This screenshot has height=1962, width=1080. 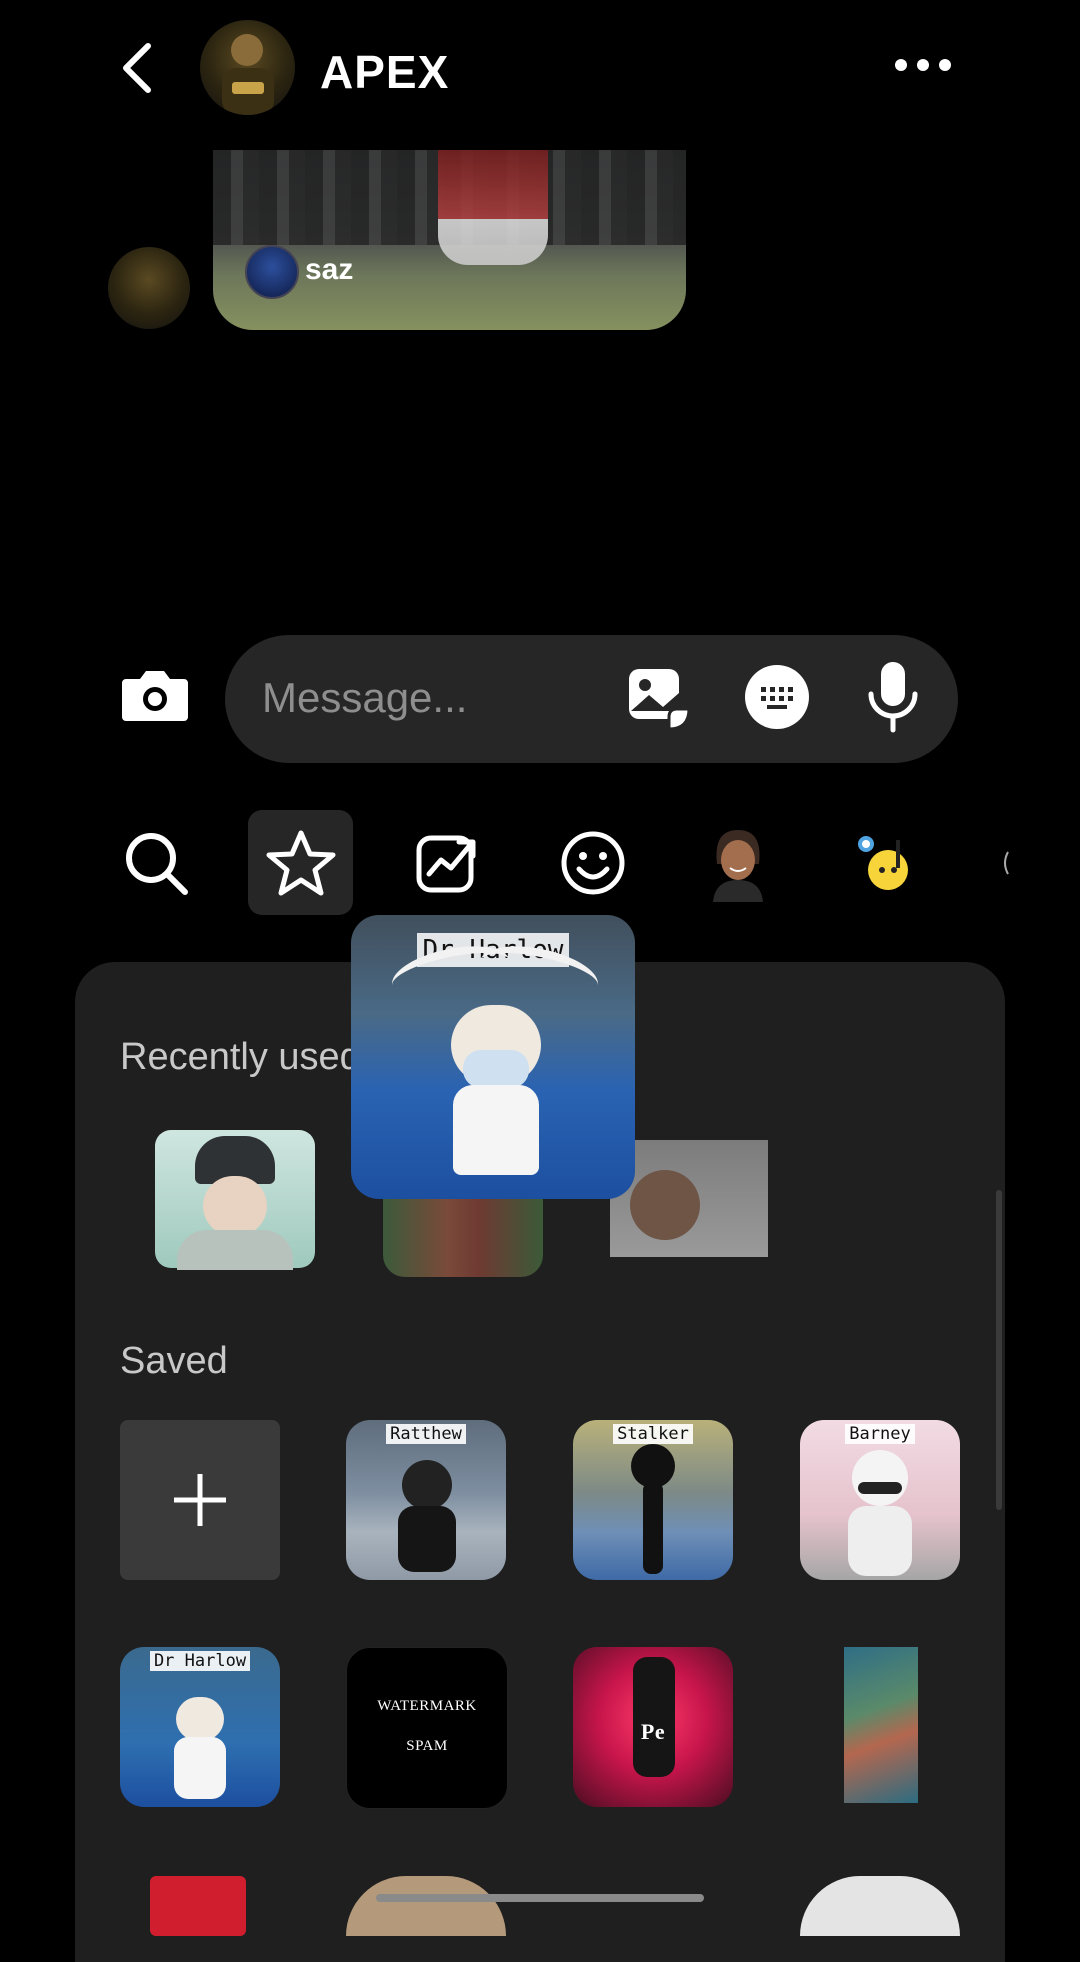 I want to click on star-icon, so click(x=300, y=862).